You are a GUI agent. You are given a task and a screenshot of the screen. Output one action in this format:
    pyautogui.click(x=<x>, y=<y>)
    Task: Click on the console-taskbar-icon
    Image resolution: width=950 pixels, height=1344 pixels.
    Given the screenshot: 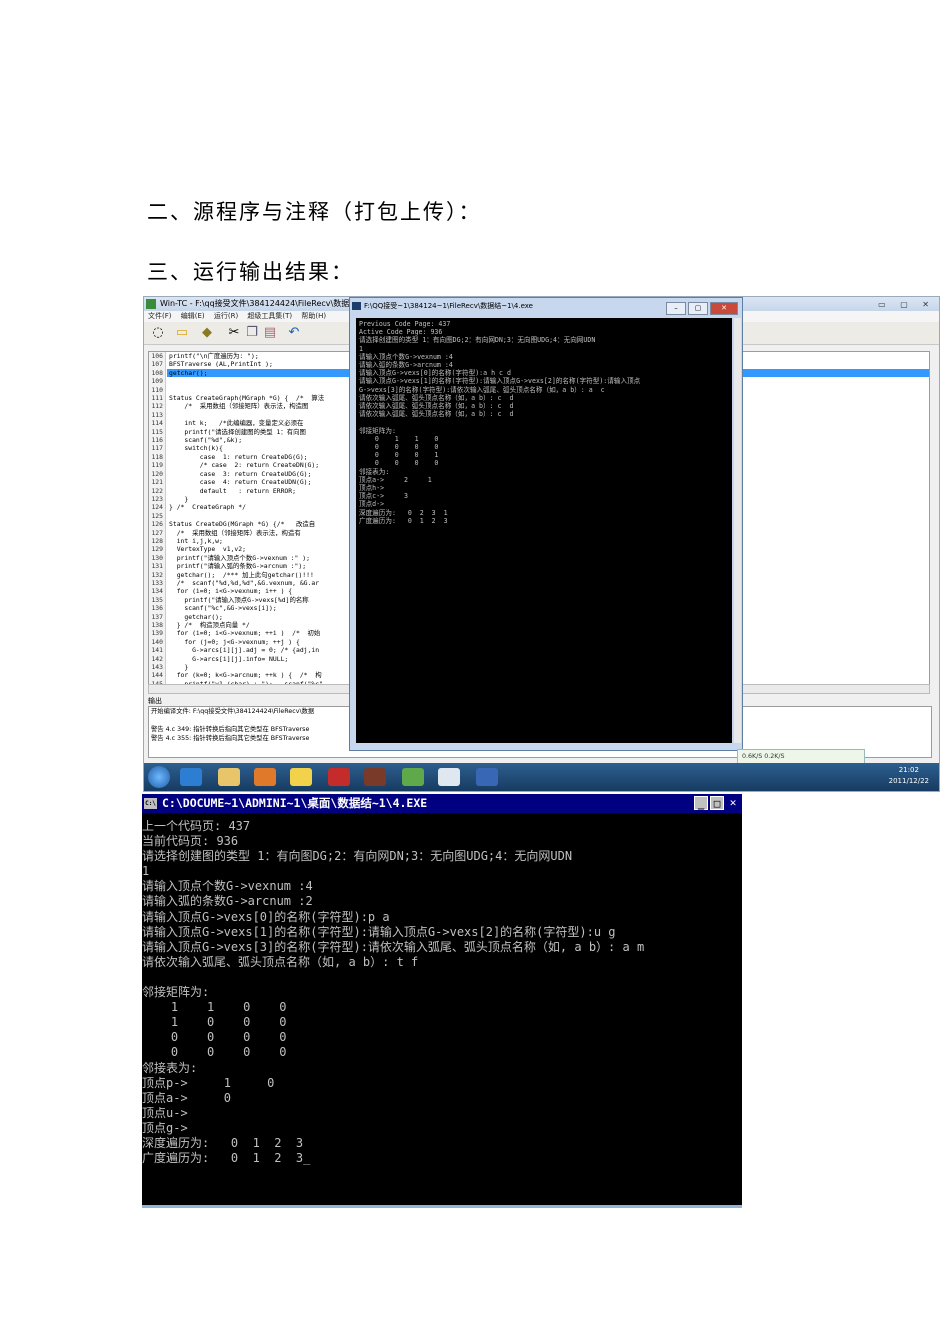 What is the action you would take?
    pyautogui.click(x=449, y=777)
    